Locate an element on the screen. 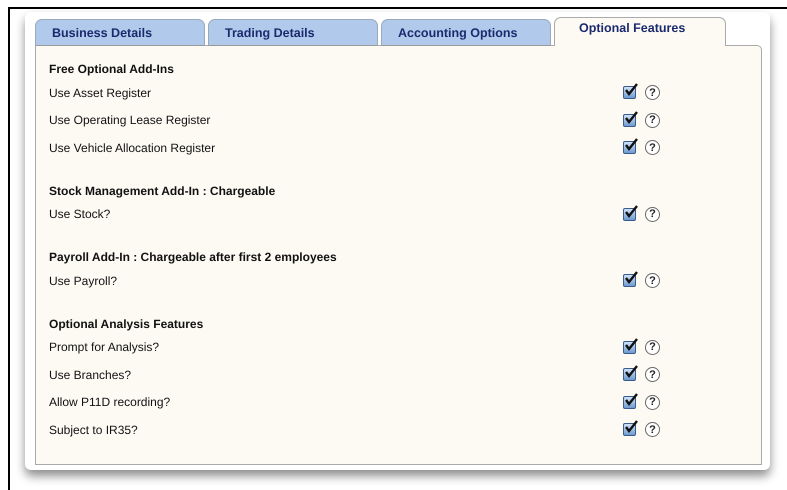 This screenshot has width=787, height=490. tab: Optional Features is located at coordinates (640, 31).